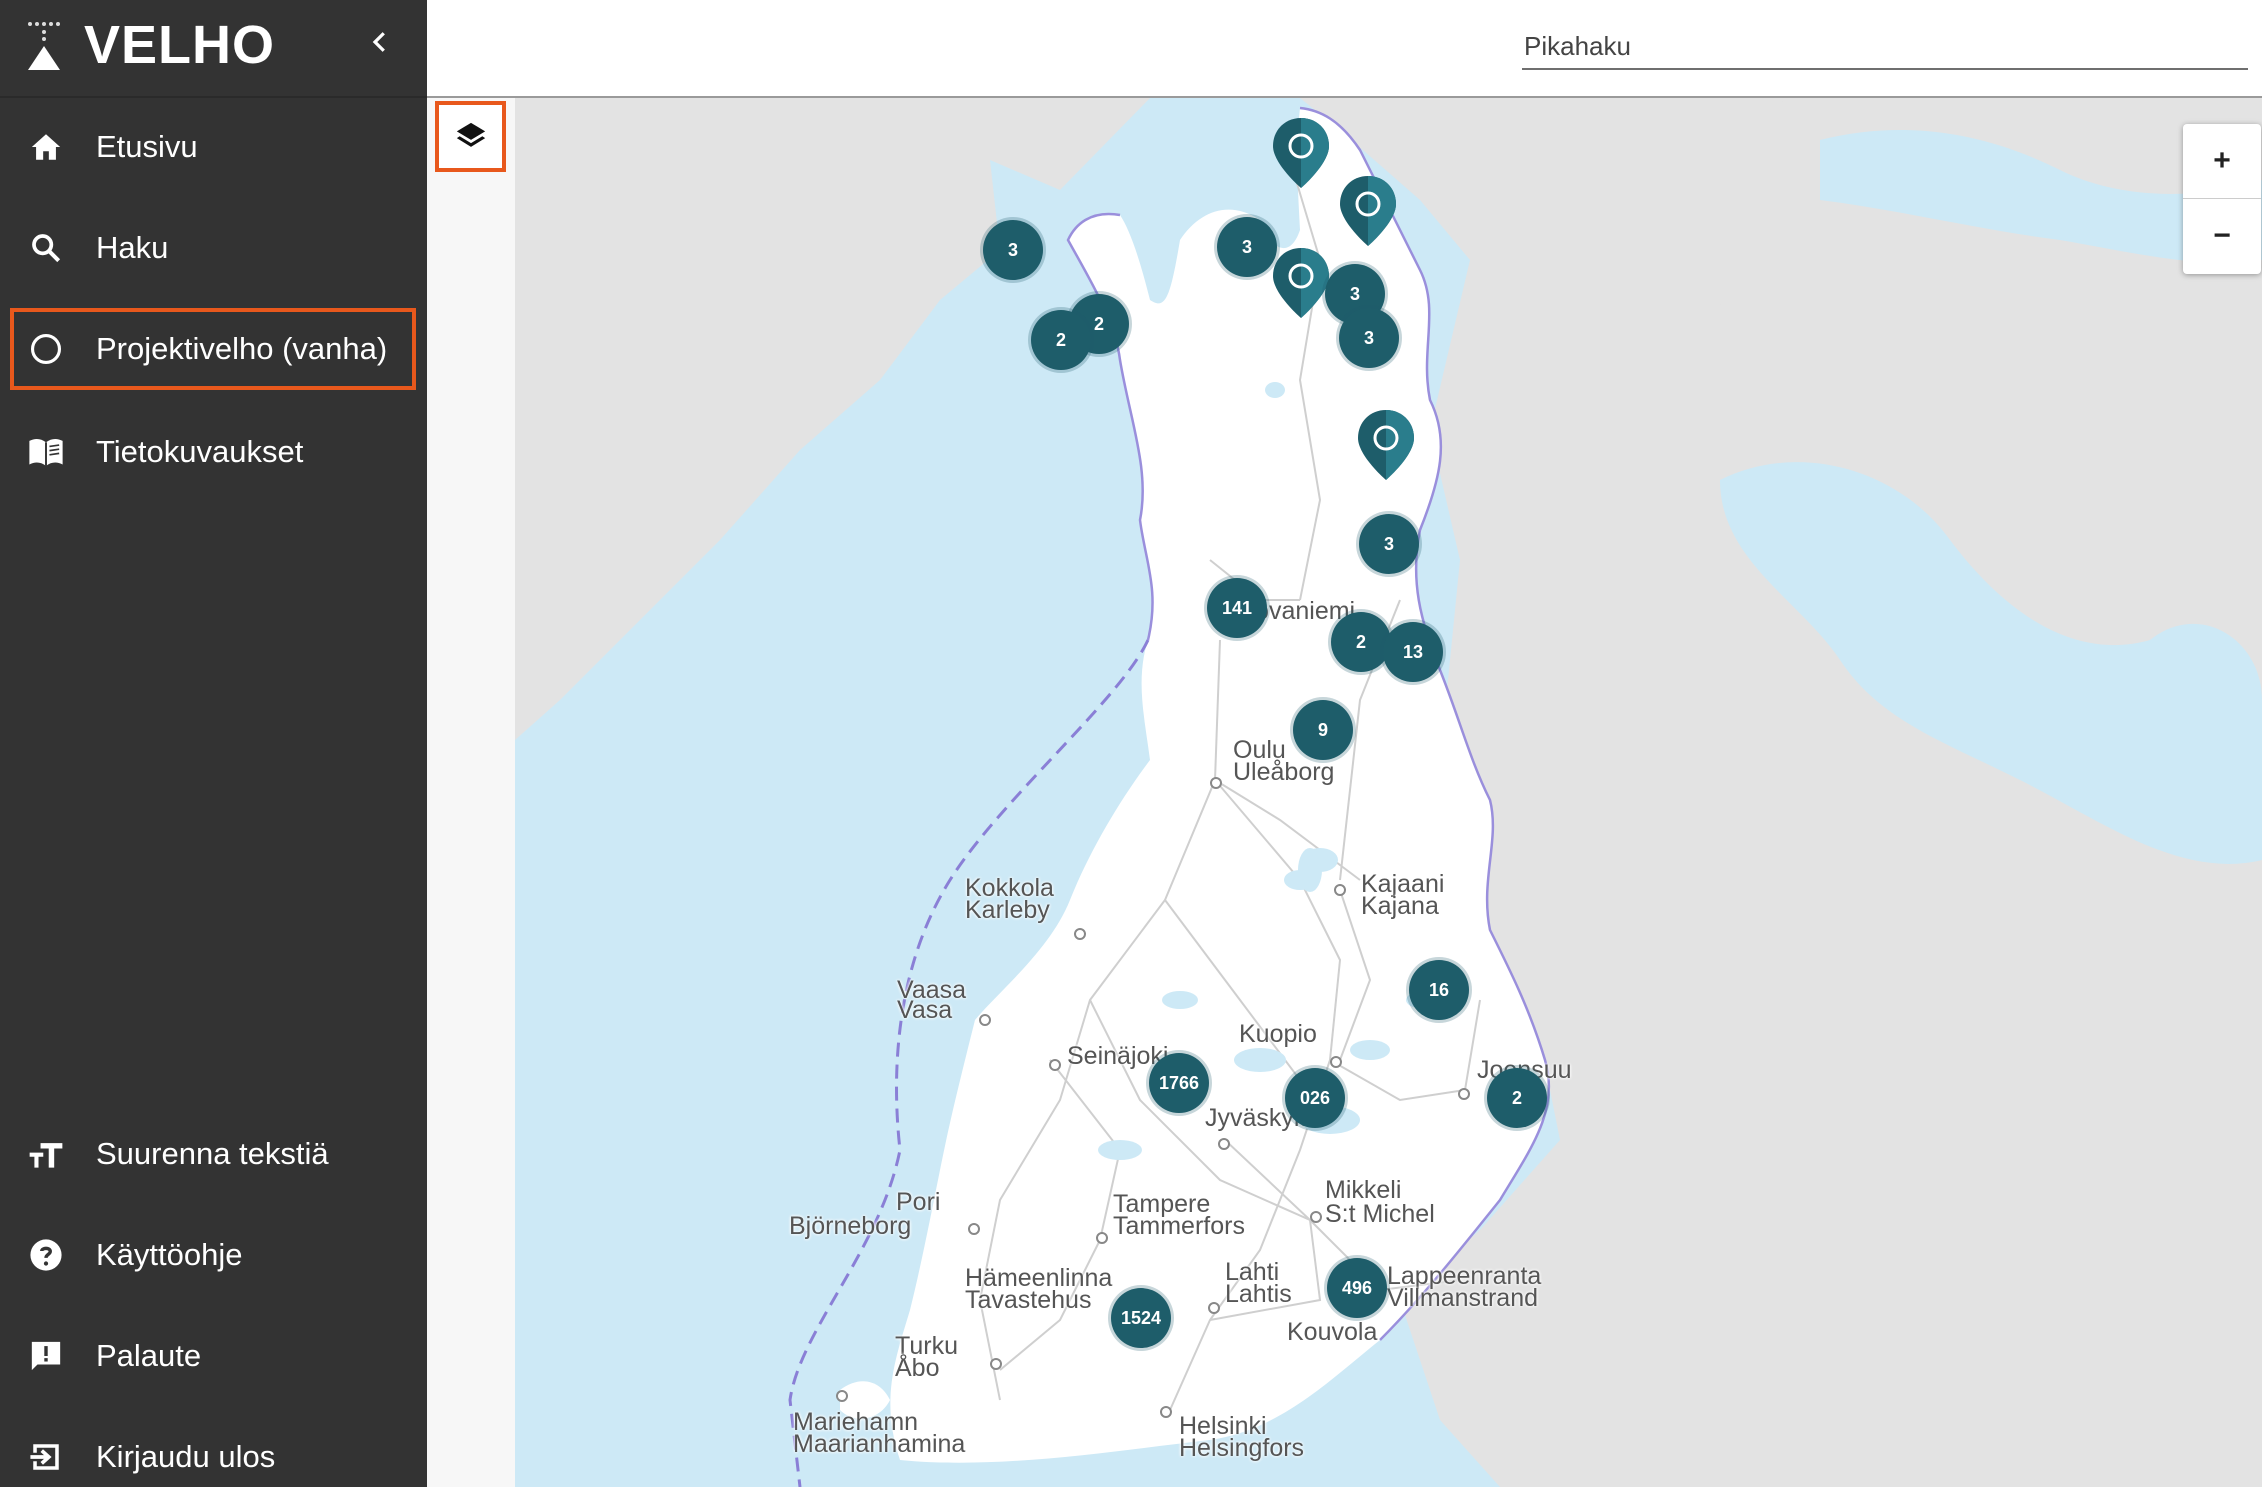 This screenshot has width=2262, height=1502. I want to click on nav-label: Haku, so click(132, 247).